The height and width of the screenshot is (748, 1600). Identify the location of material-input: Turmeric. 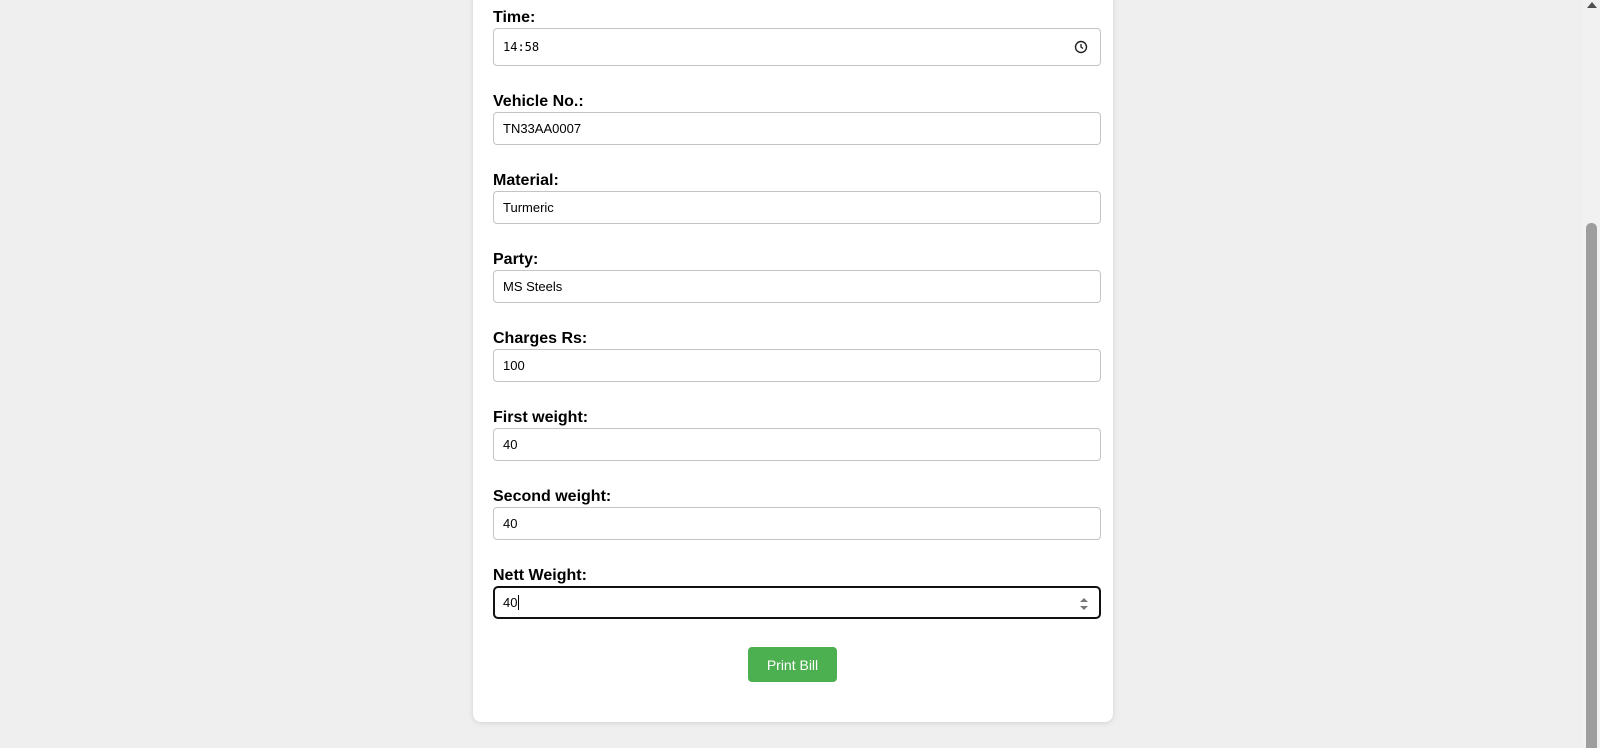
(797, 207).